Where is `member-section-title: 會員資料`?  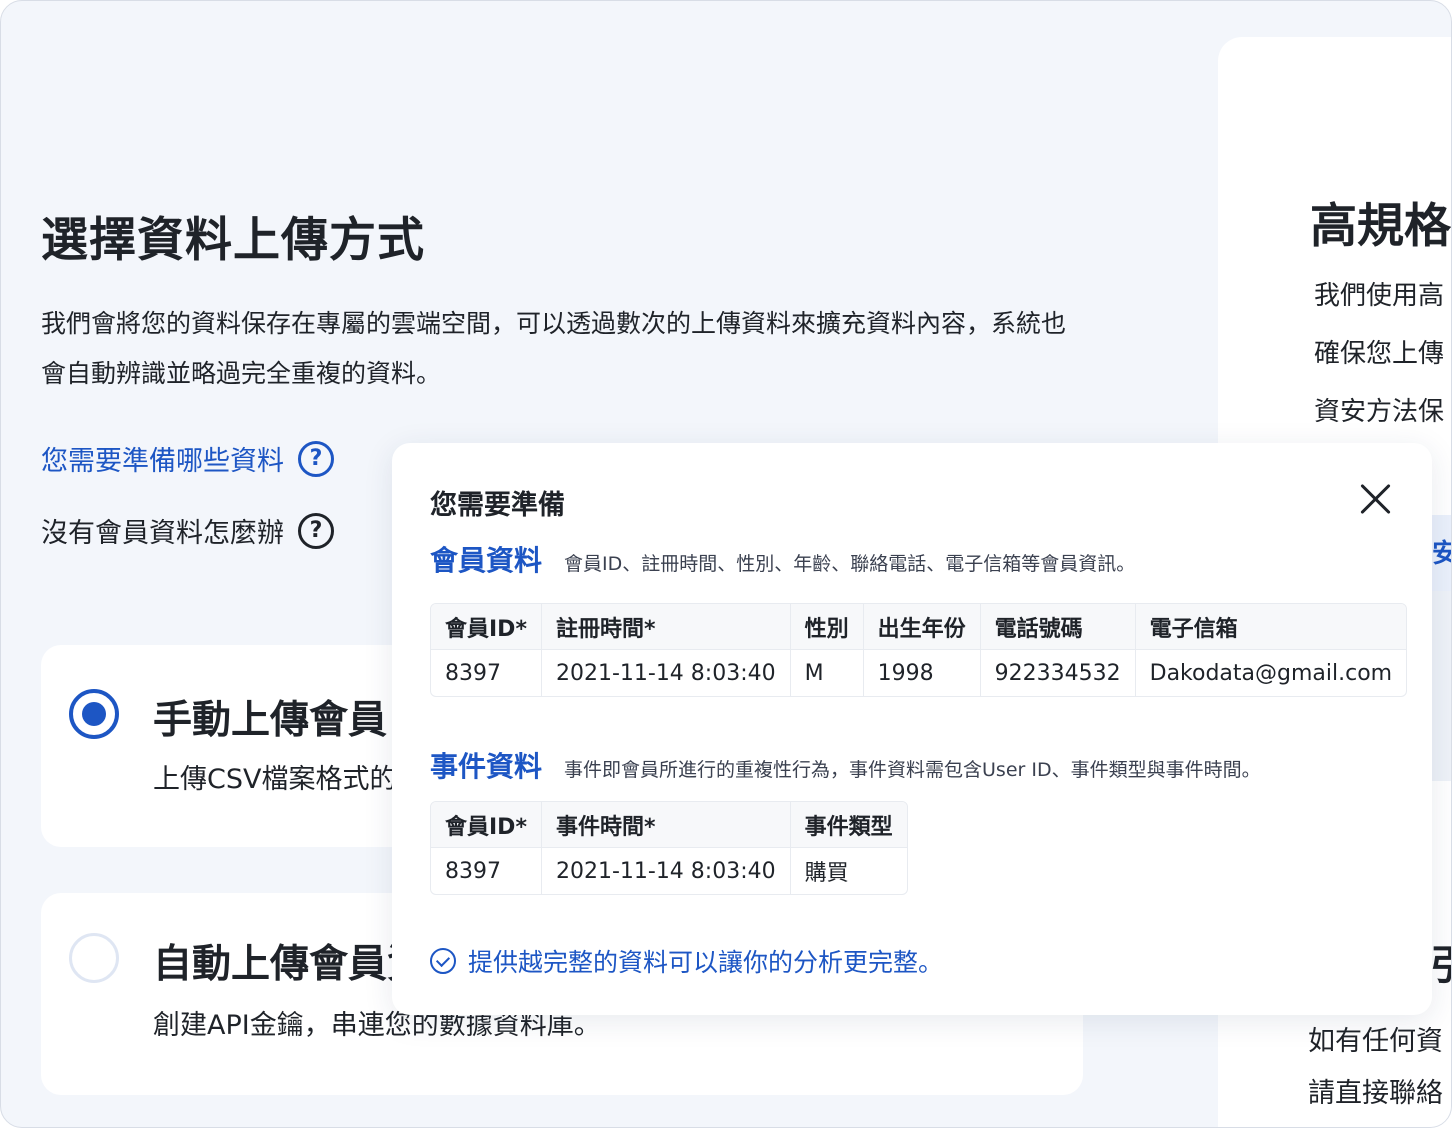 member-section-title: 會員資料 is located at coordinates (486, 560).